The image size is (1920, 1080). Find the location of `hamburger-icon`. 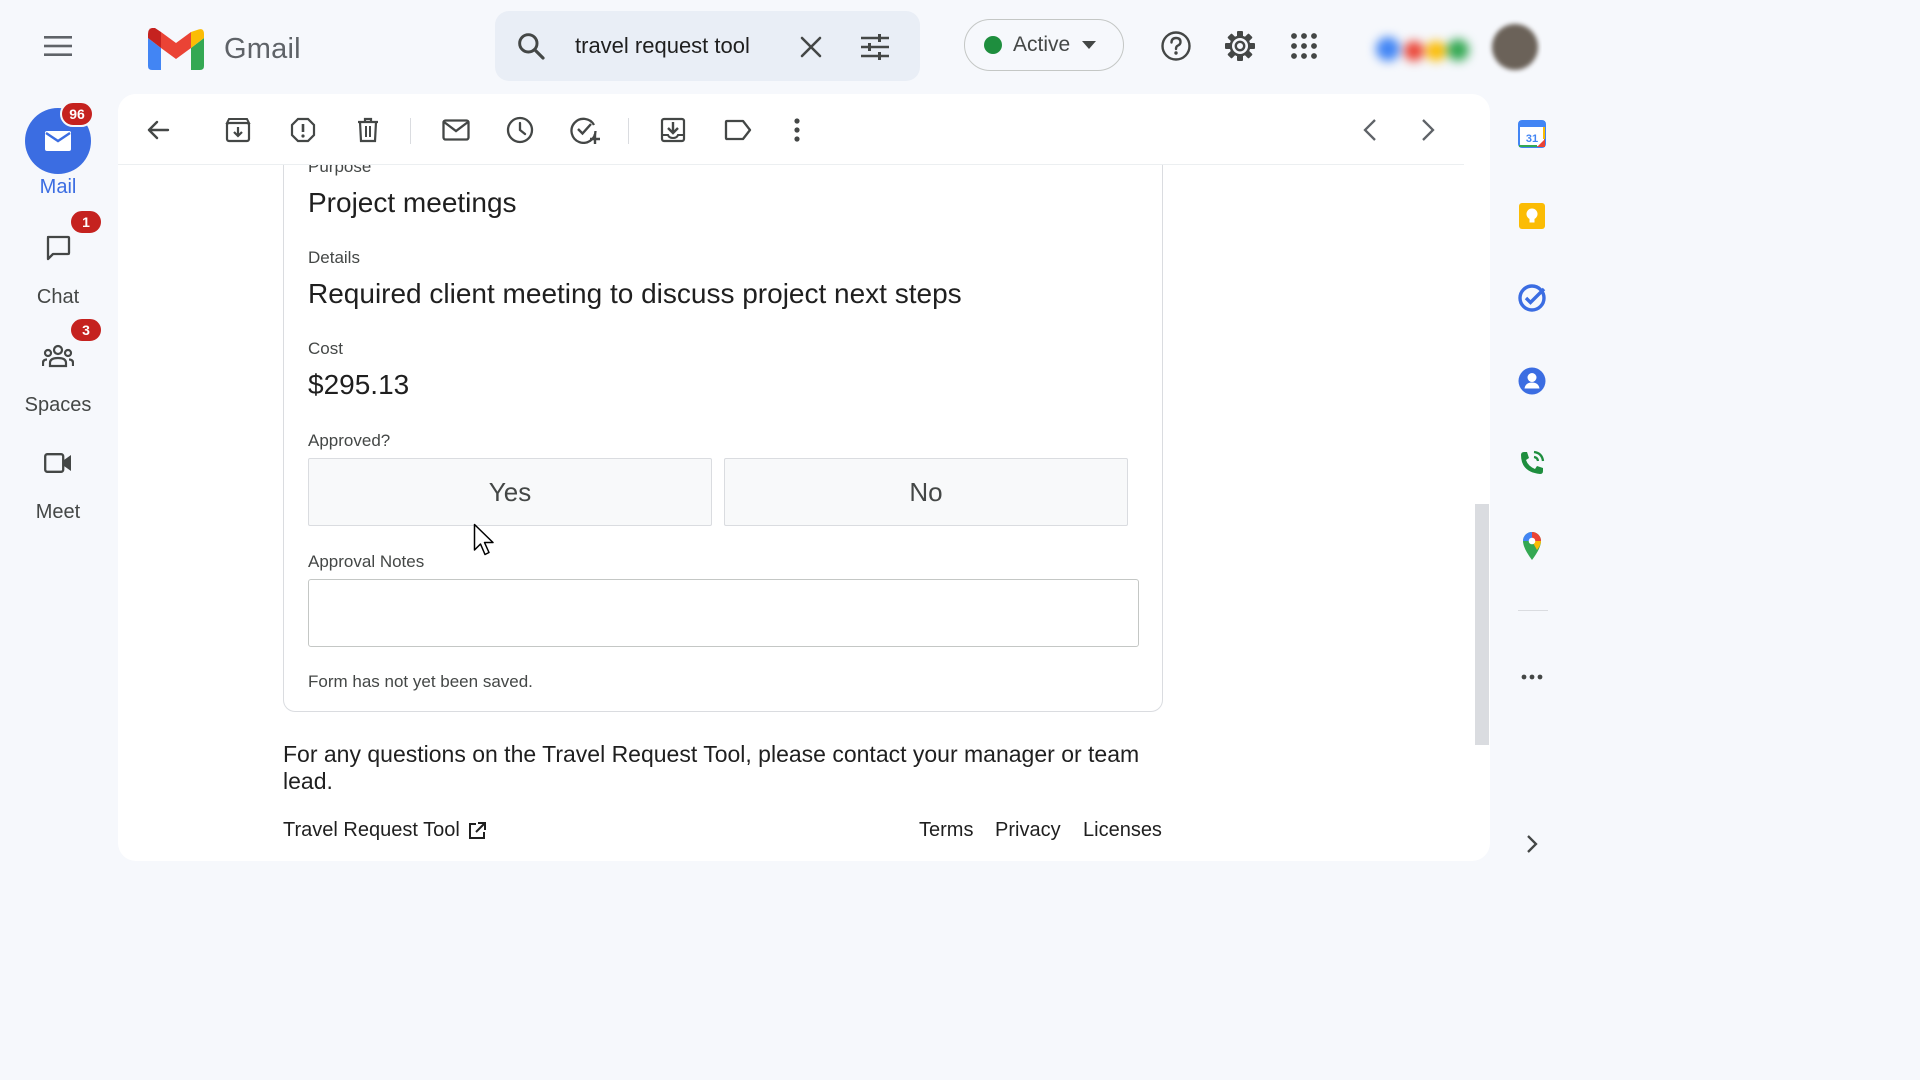

hamburger-icon is located at coordinates (58, 46).